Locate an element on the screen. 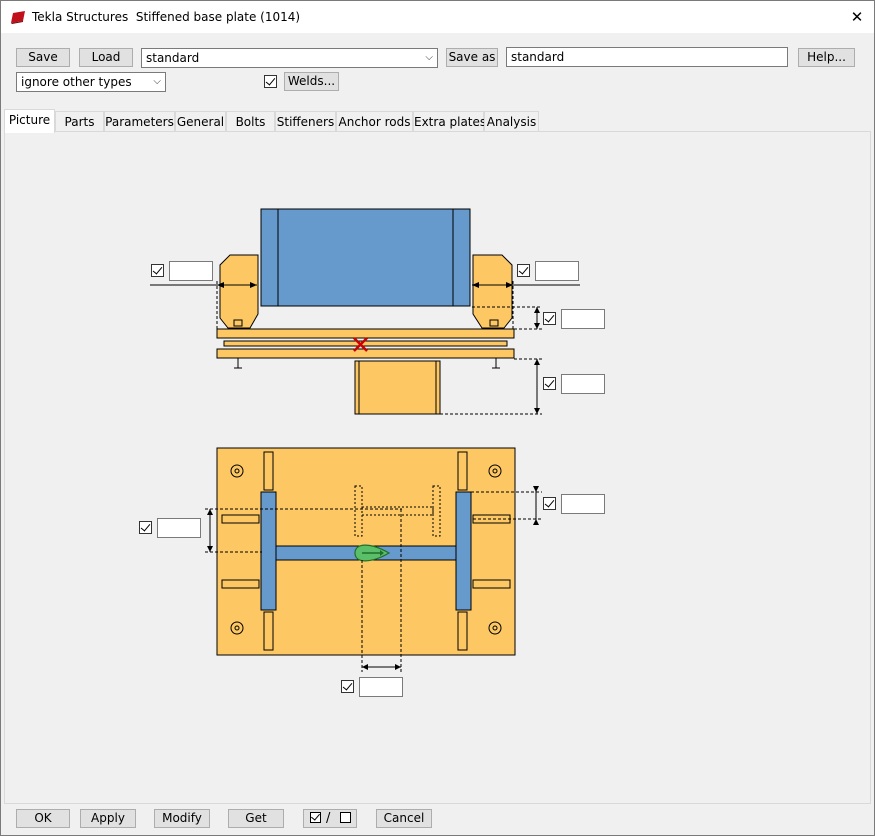 The height and width of the screenshot is (836, 875). toggle-all-checkboxes-button: / is located at coordinates (330, 818).